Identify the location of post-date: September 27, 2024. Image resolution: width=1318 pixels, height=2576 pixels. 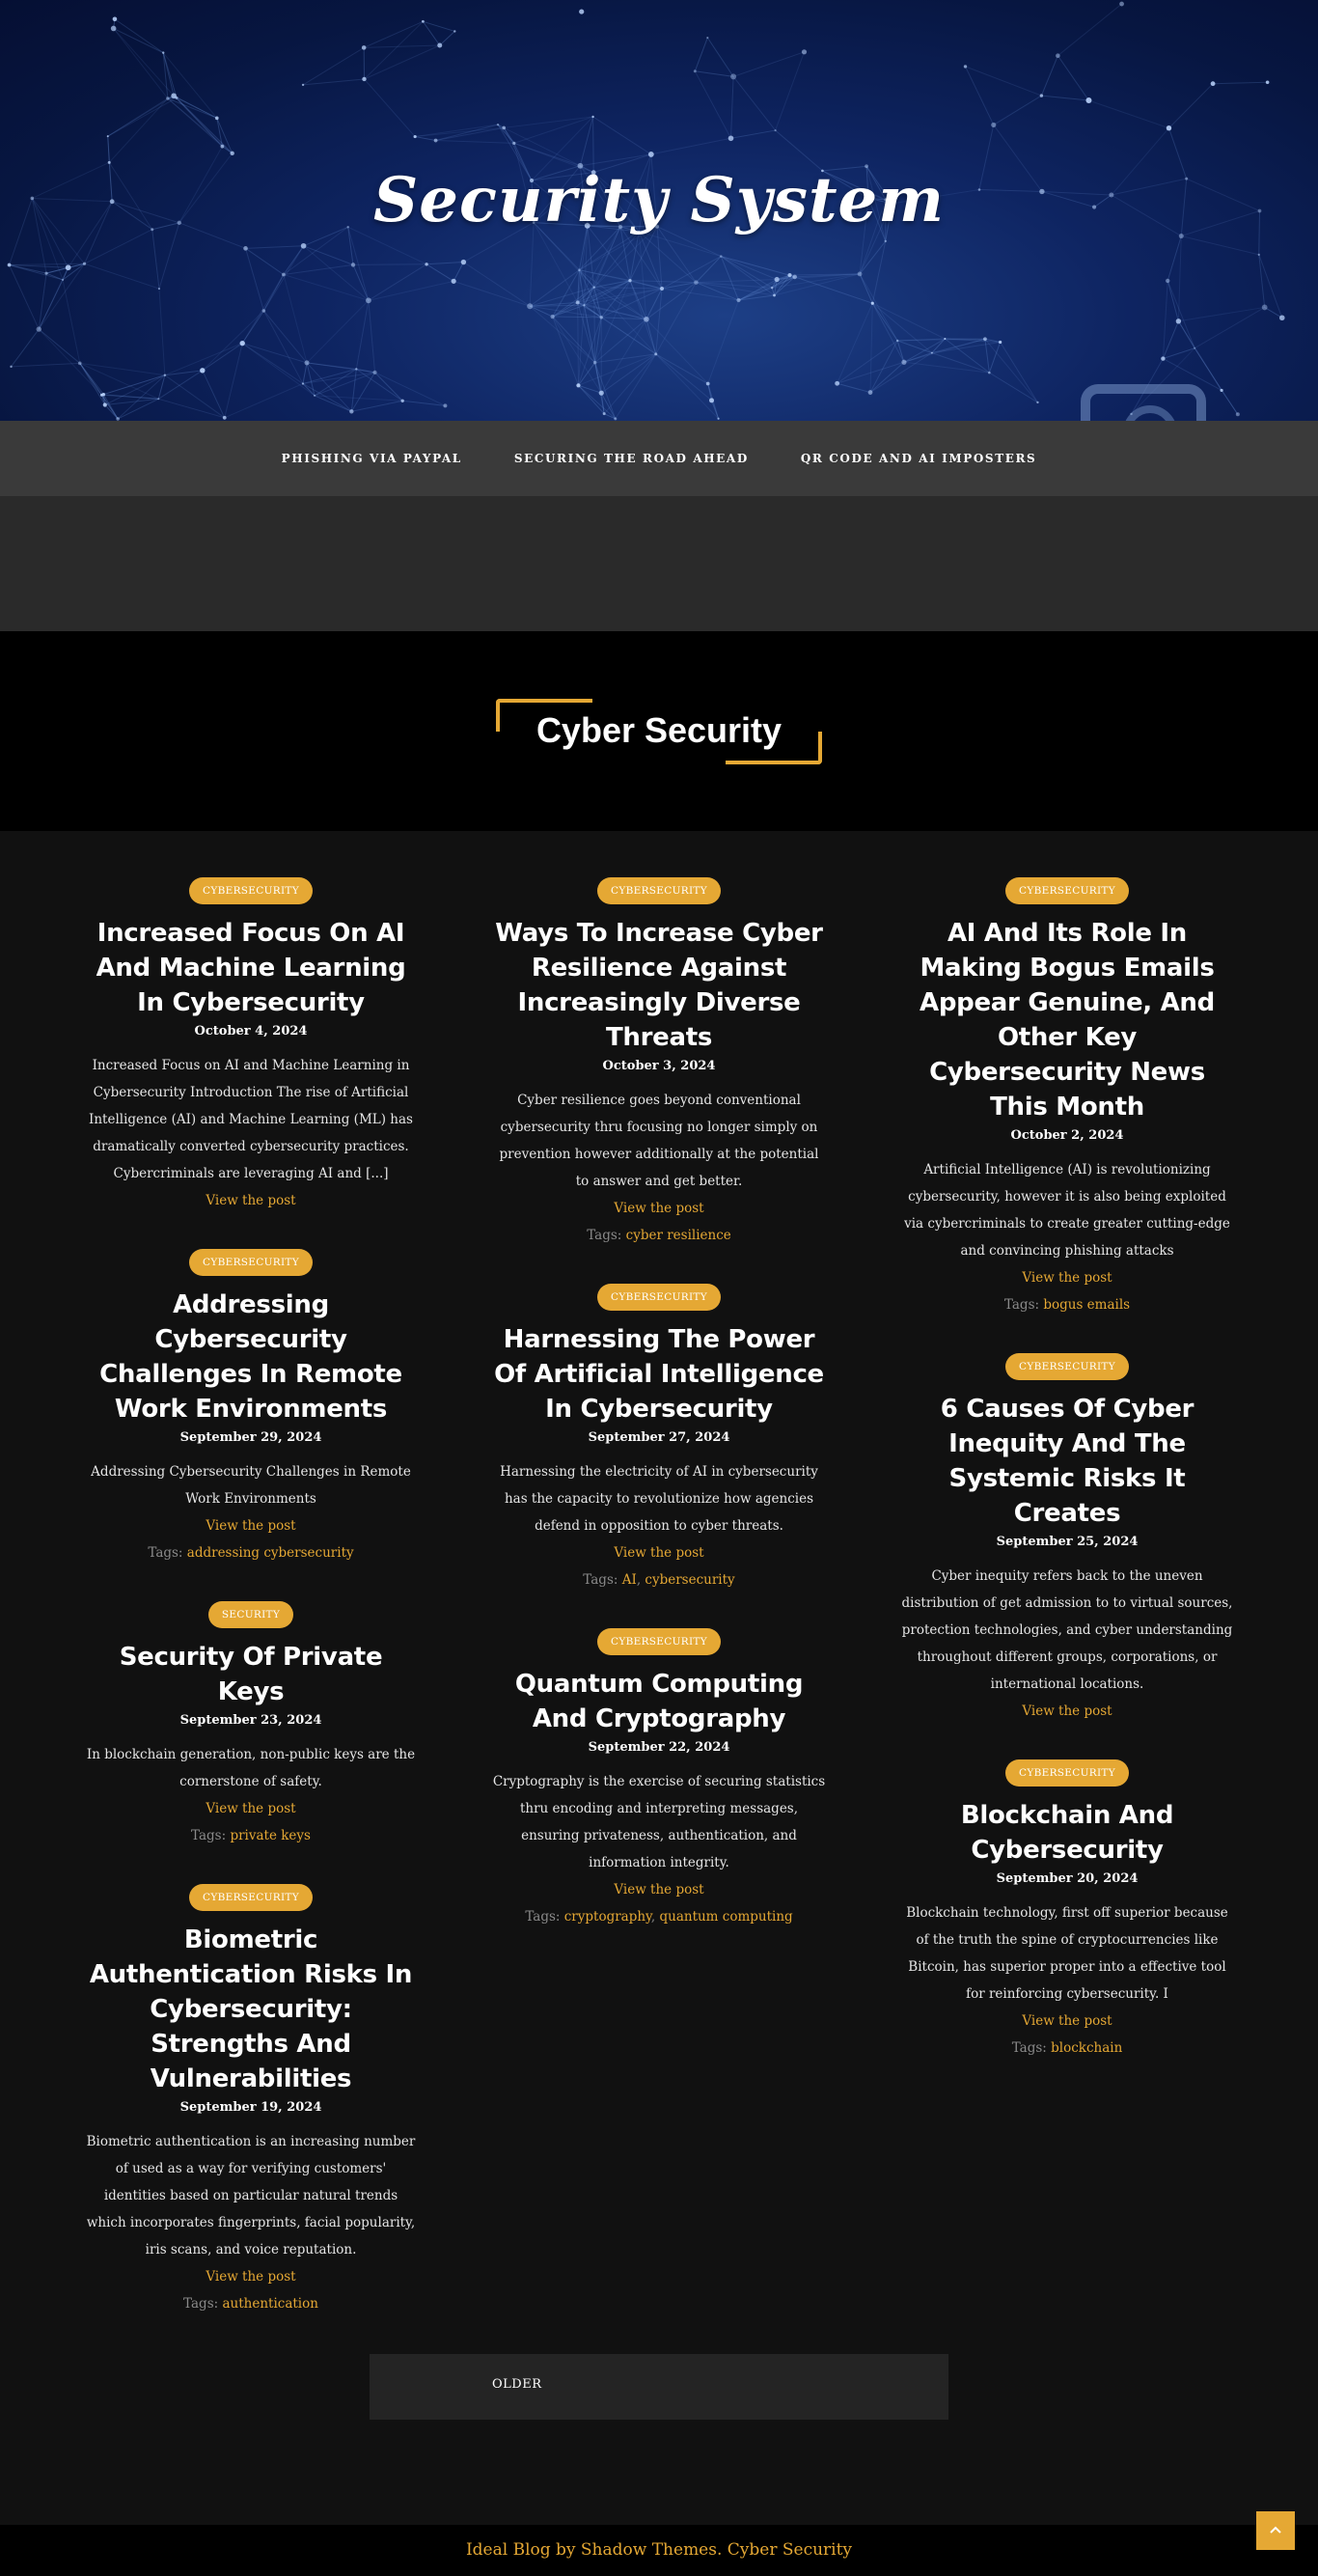
(659, 1437).